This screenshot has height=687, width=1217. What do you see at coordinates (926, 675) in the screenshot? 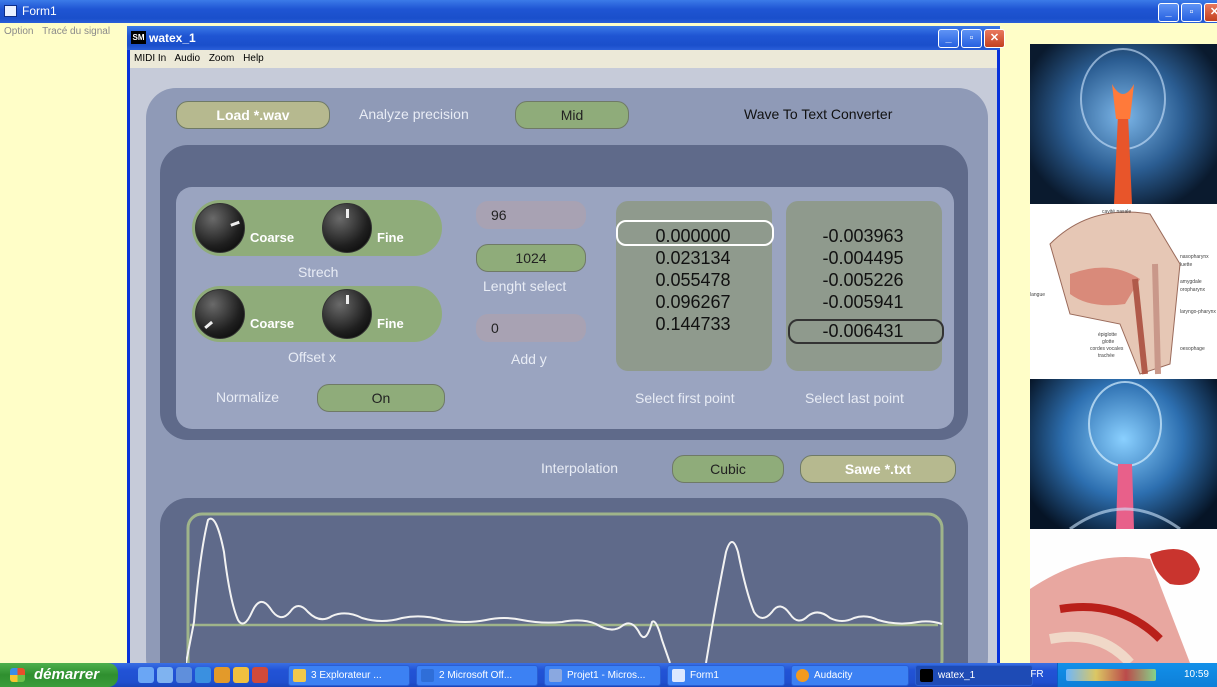
I see `watex-task-icon` at bounding box center [926, 675].